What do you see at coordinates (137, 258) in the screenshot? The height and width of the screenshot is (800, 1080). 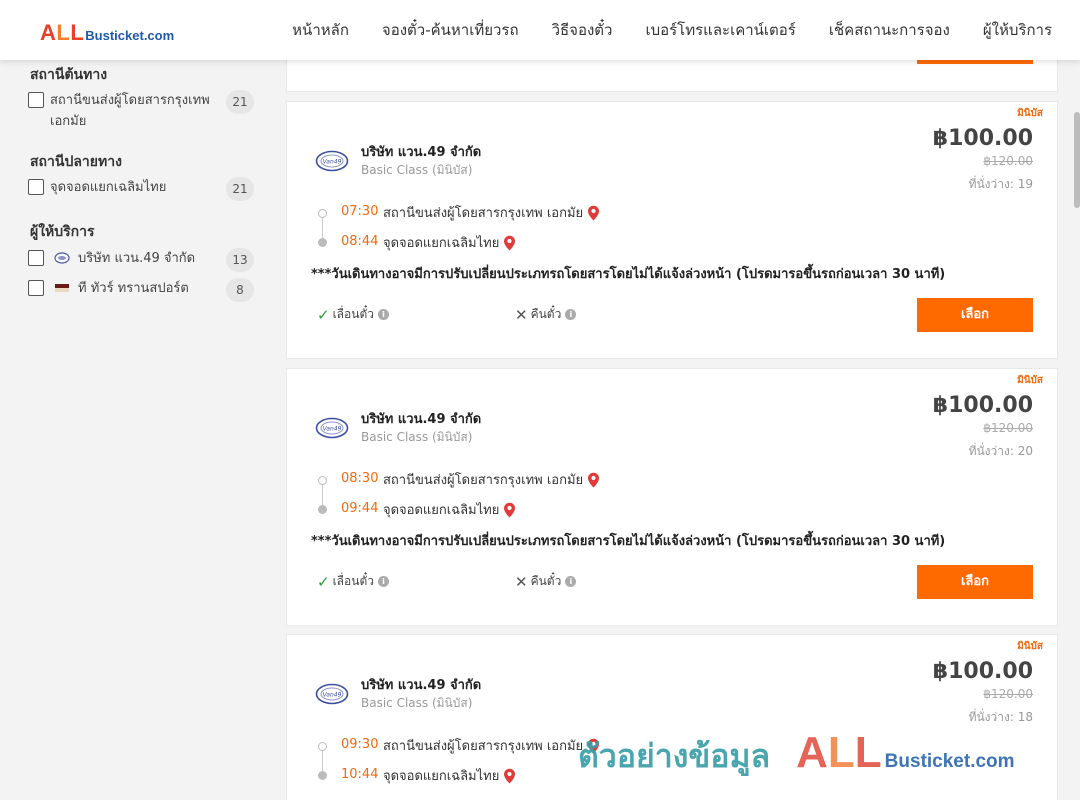 I see `provider-label: บริษัท แวน.49 จำกัด` at bounding box center [137, 258].